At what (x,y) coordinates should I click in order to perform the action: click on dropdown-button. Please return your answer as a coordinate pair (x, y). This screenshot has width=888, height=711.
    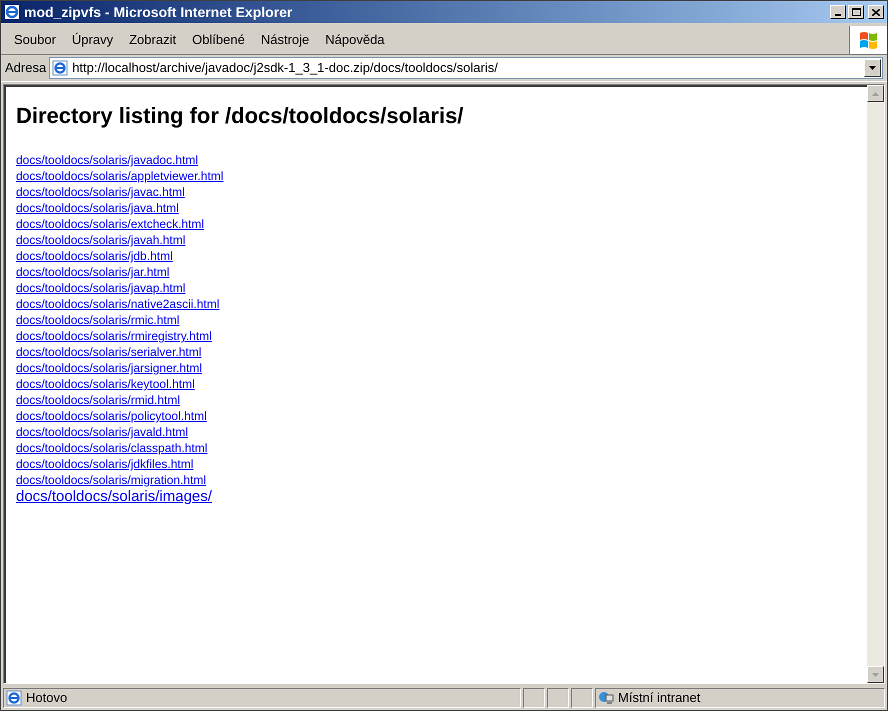
    Looking at the image, I should click on (872, 68).